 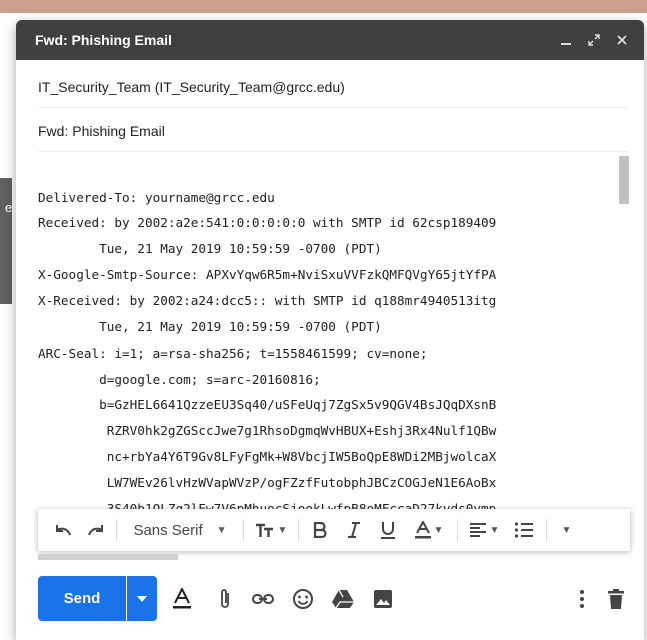 What do you see at coordinates (343, 599) in the screenshot?
I see `drive-icon` at bounding box center [343, 599].